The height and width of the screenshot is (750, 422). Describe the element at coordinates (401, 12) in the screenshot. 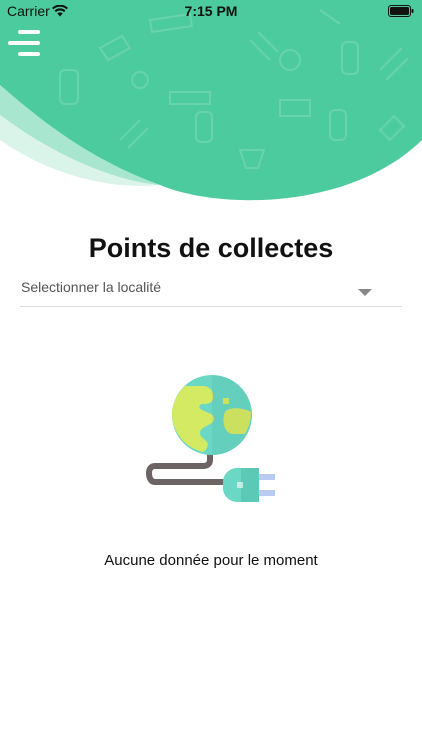

I see `battery-icon` at that location.